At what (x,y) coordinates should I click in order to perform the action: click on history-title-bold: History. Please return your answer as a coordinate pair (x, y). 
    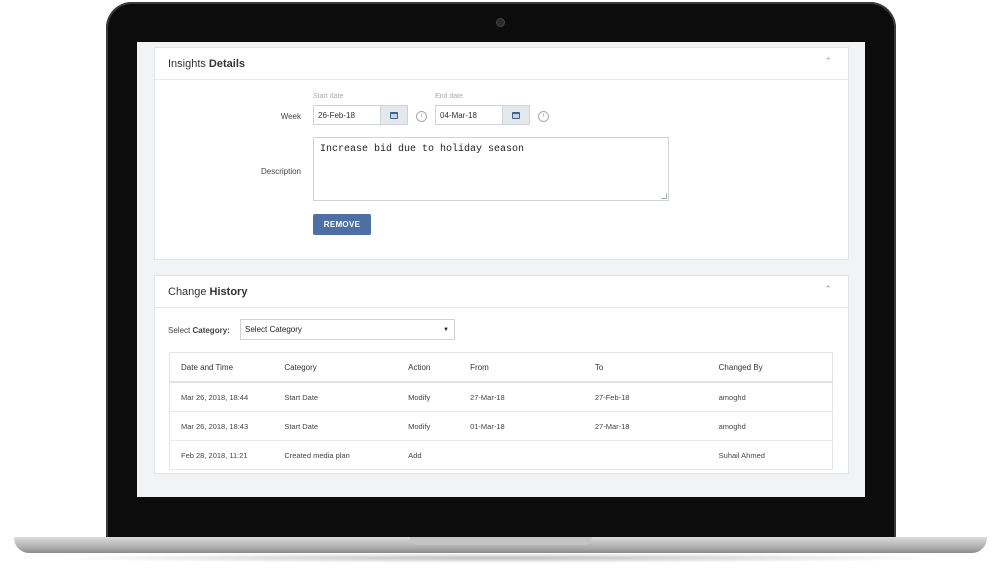
    Looking at the image, I should click on (228, 291).